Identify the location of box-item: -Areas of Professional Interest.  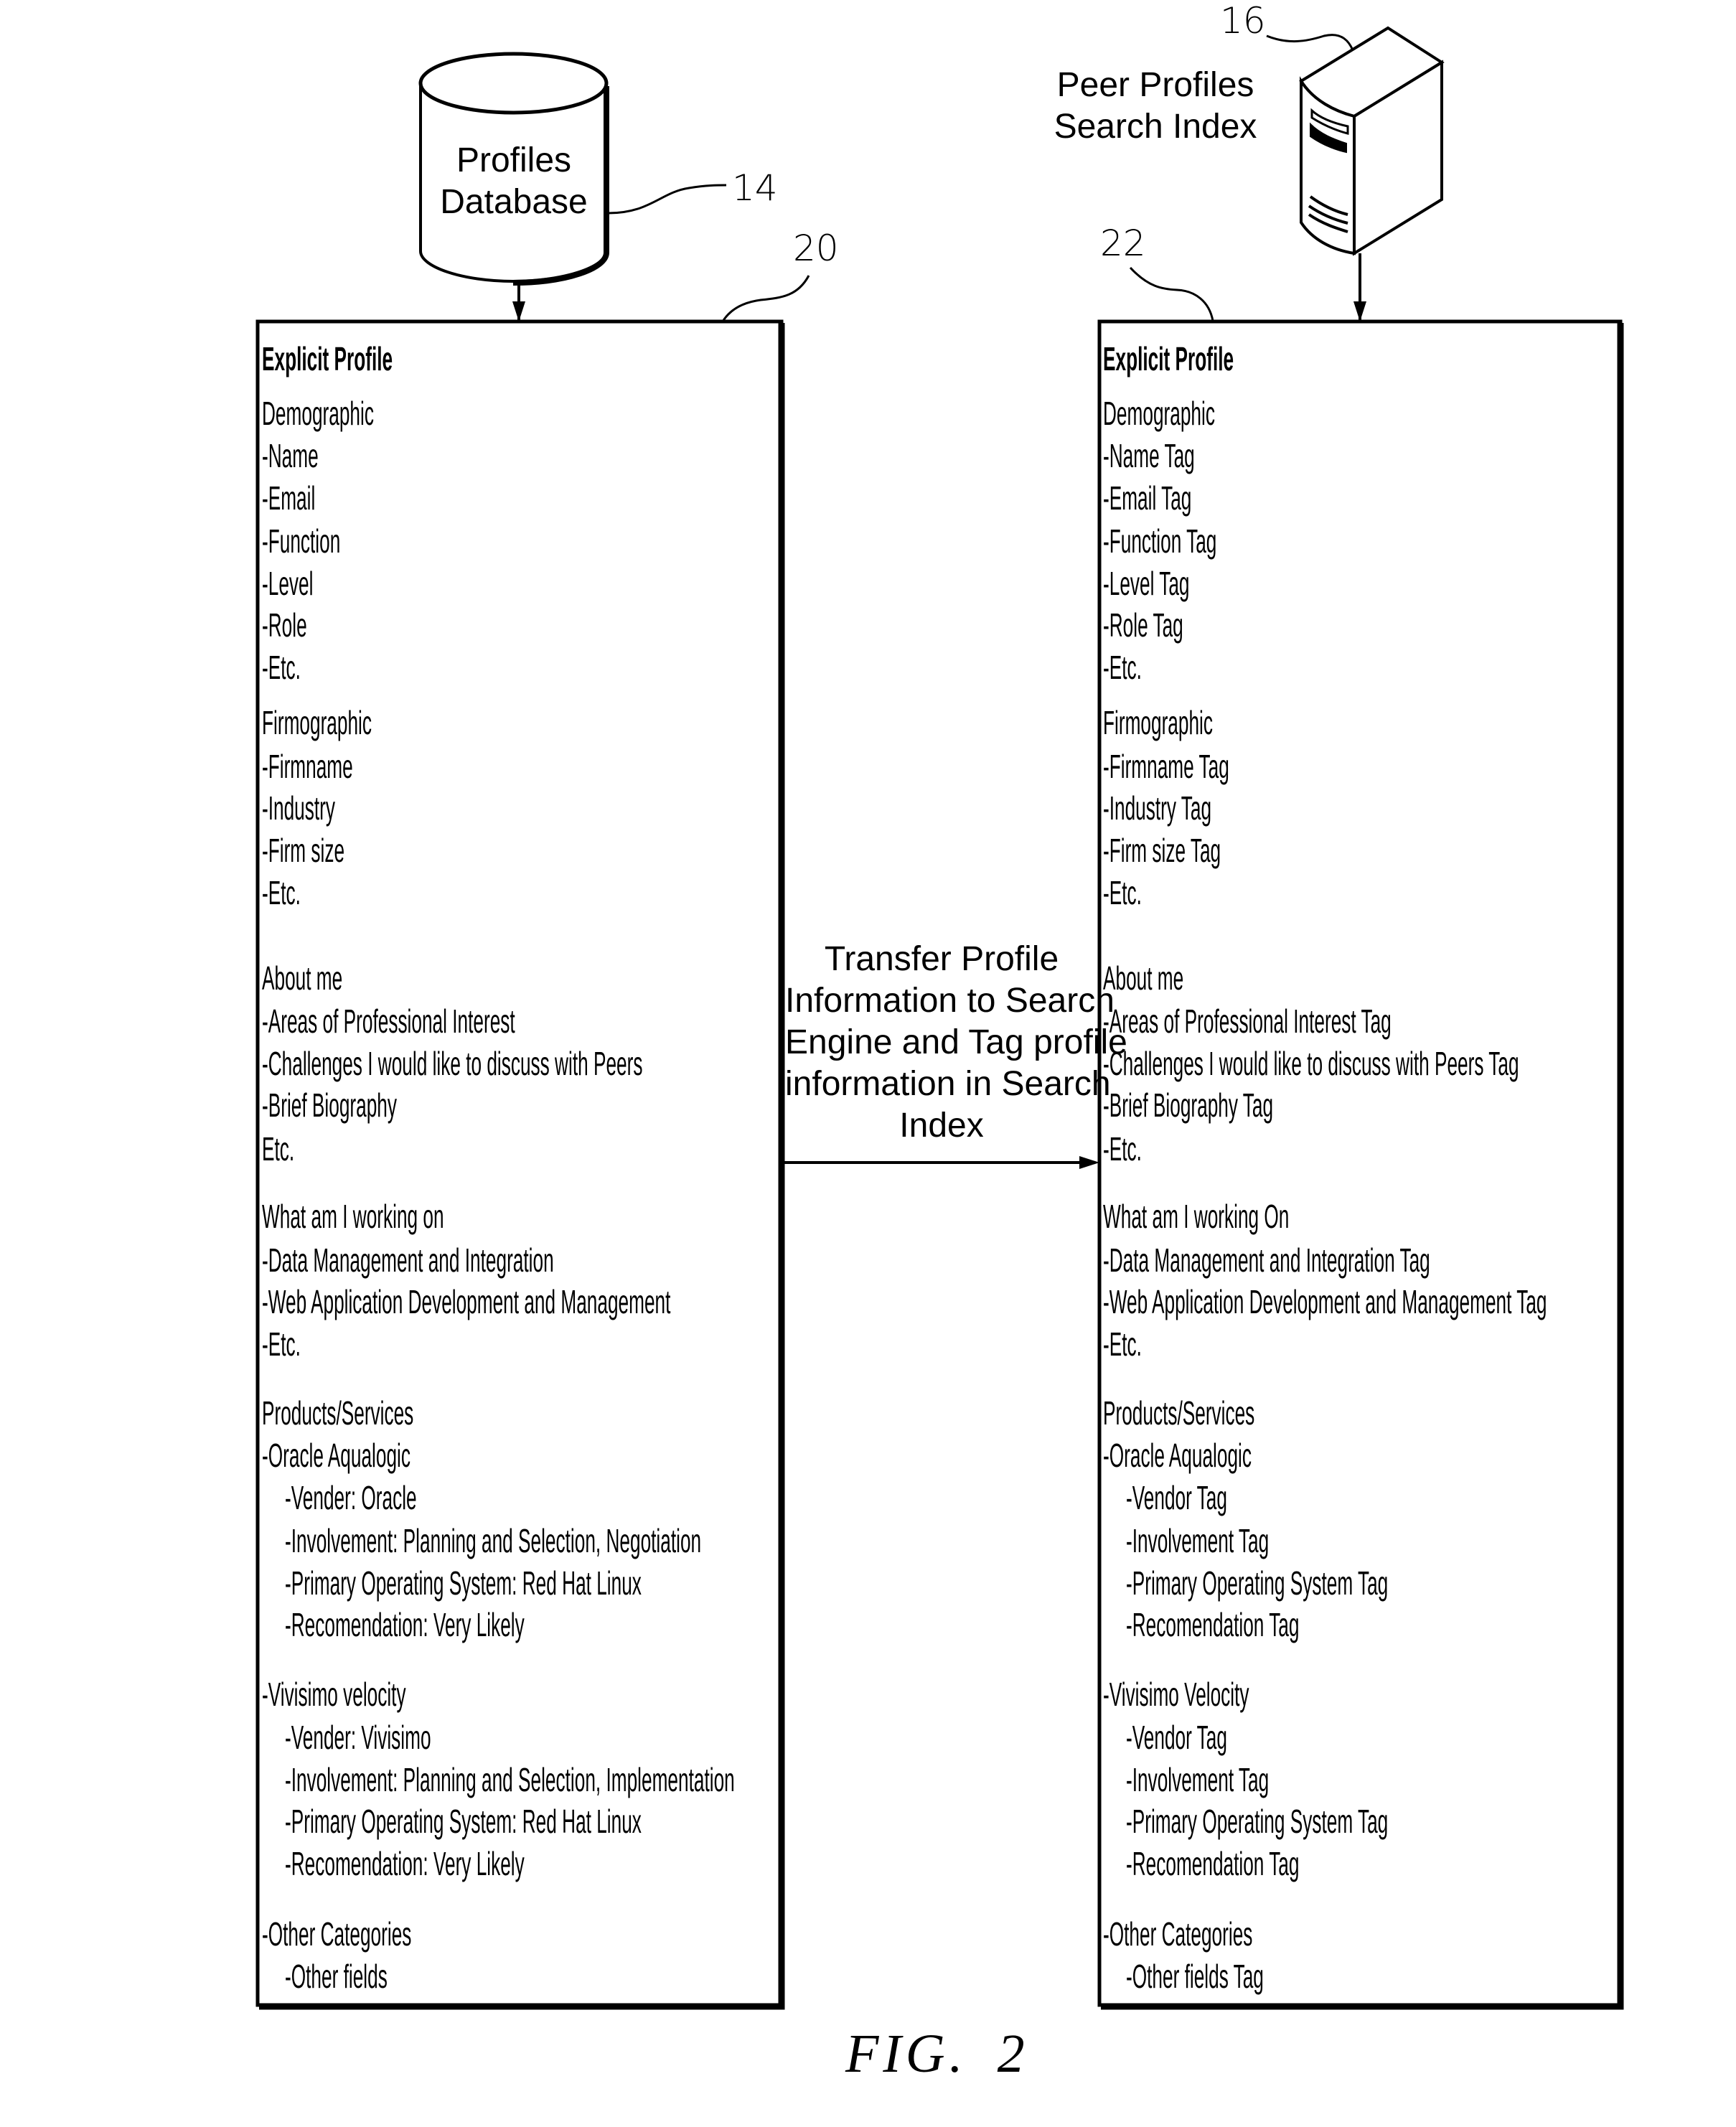
(388, 1021).